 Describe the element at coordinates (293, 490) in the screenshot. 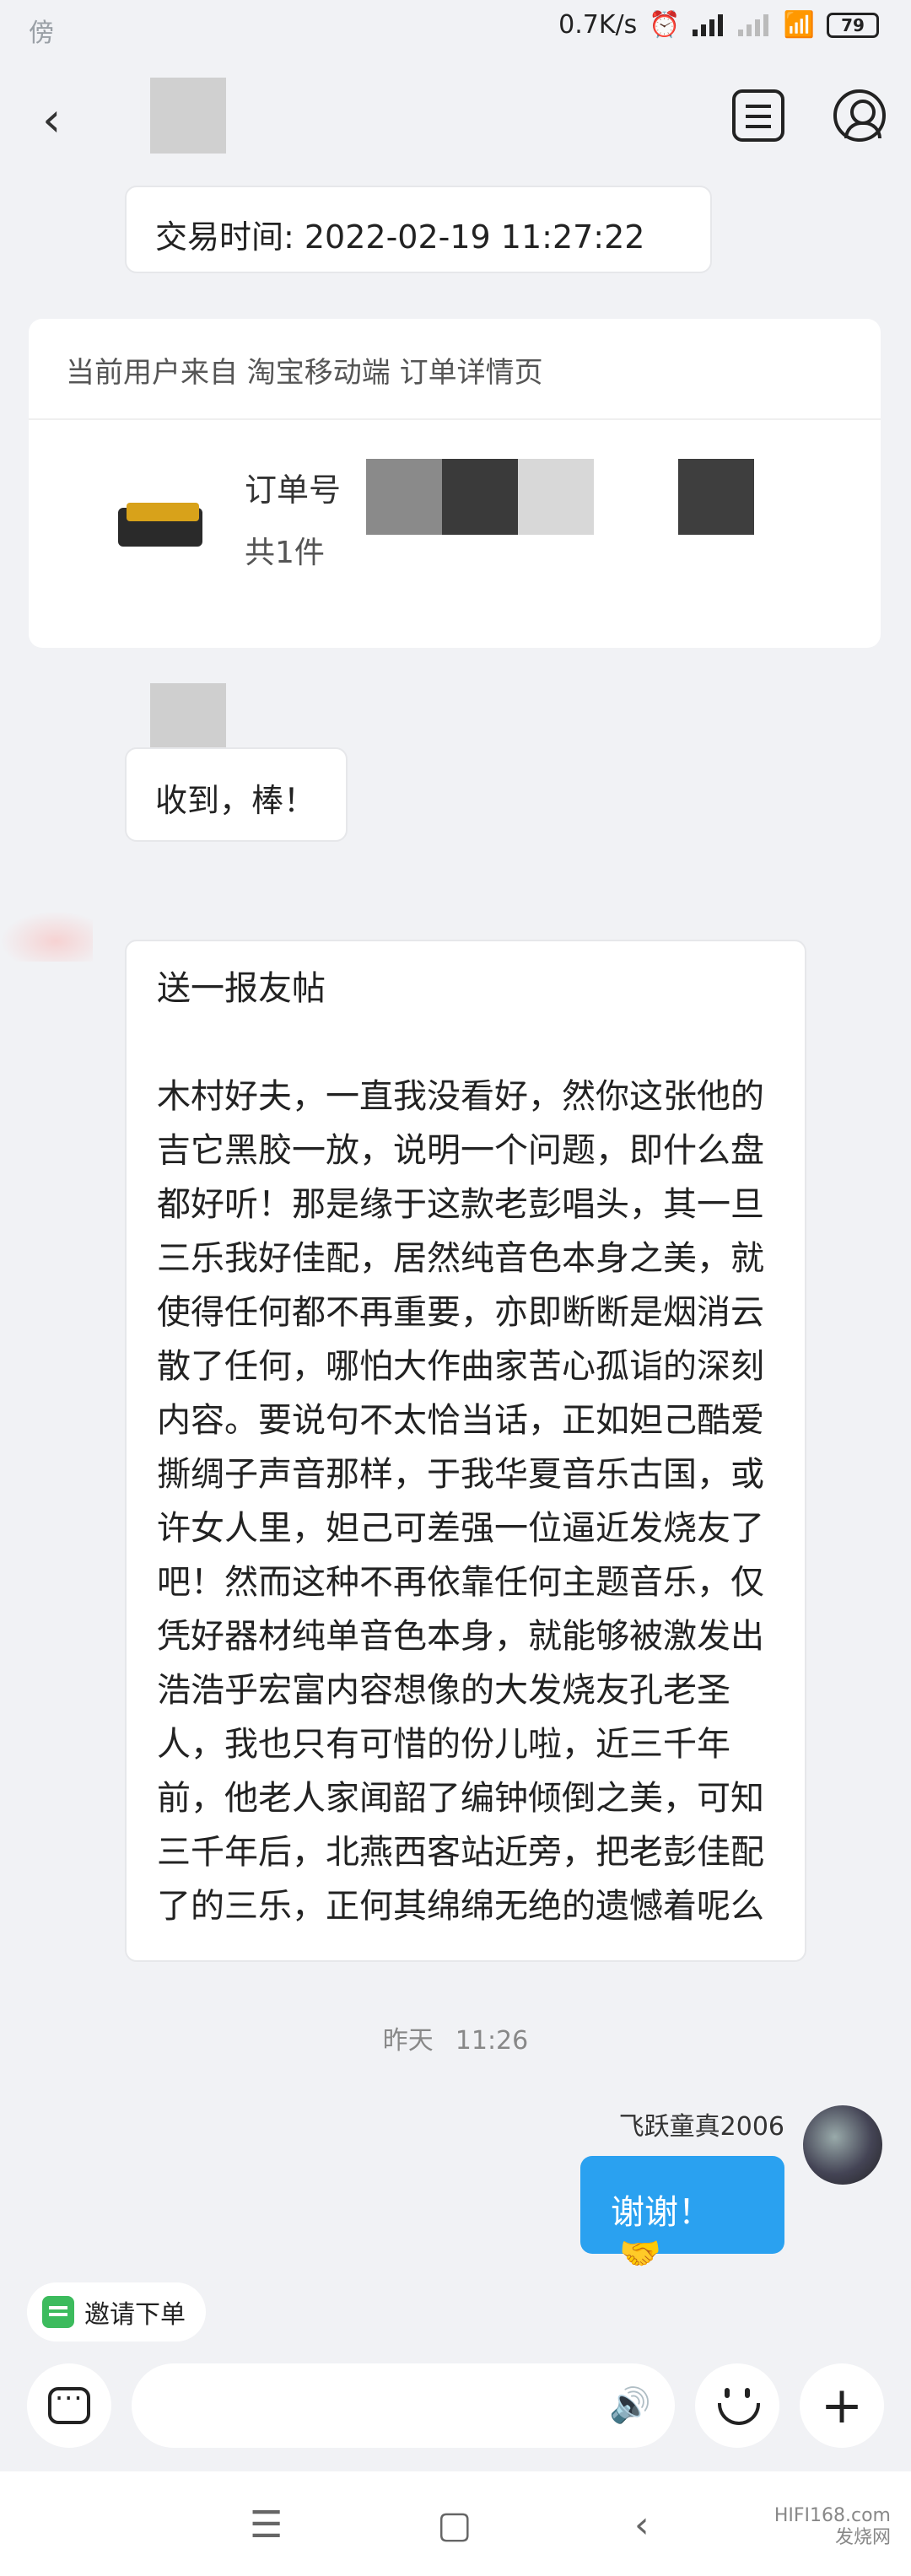

I see `order-number-label: 订单号` at that location.